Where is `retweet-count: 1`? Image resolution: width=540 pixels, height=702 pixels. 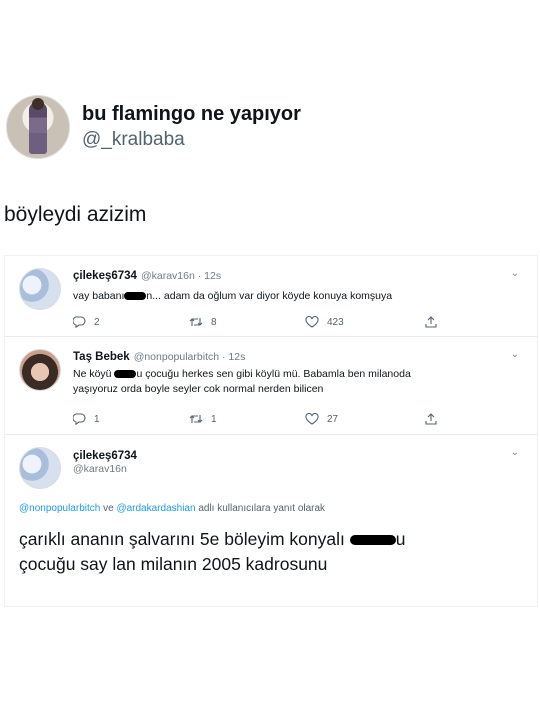
retweet-count: 1 is located at coordinates (214, 419).